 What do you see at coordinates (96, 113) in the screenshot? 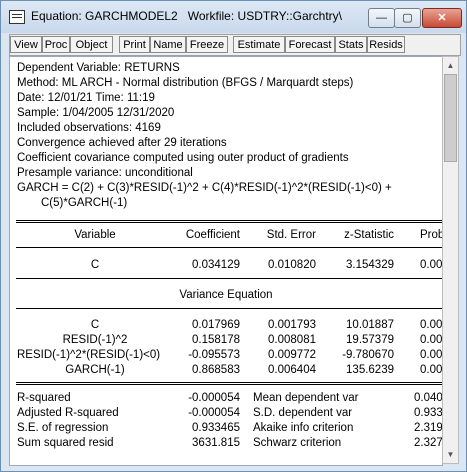
I see `sample-line: Sample: 1/04/2005 12/31/2020` at bounding box center [96, 113].